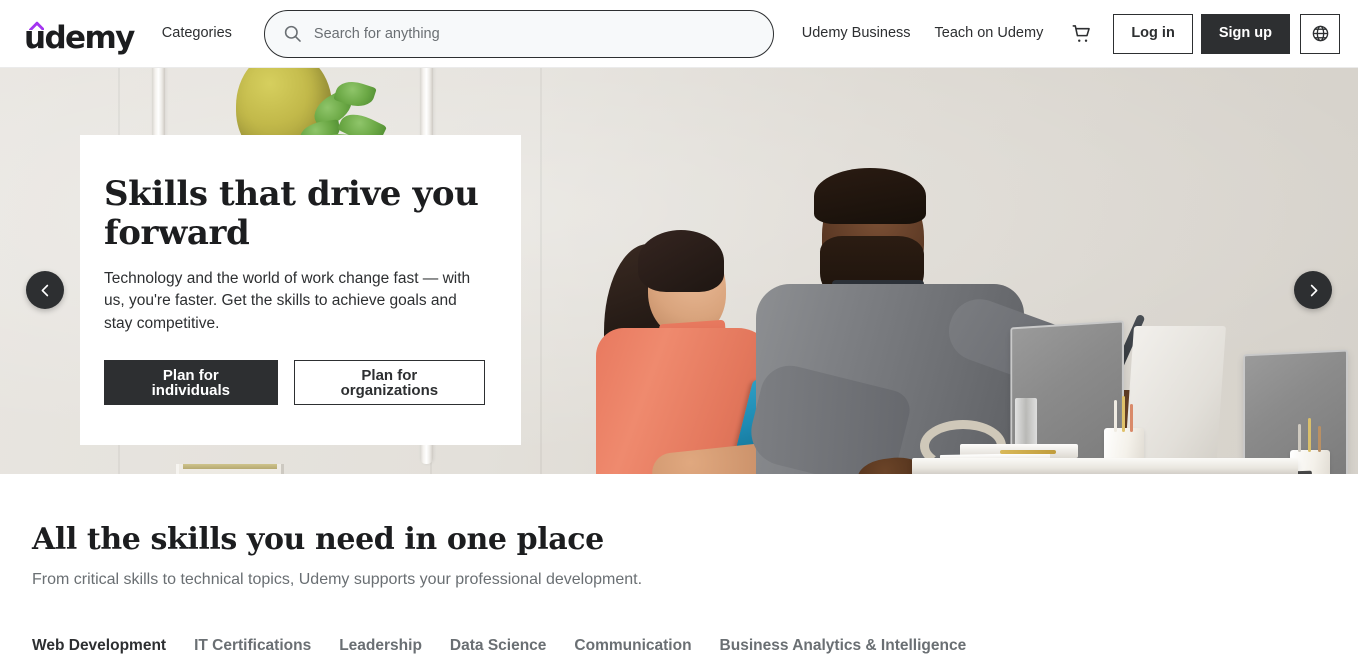  I want to click on search-box, so click(518, 33).